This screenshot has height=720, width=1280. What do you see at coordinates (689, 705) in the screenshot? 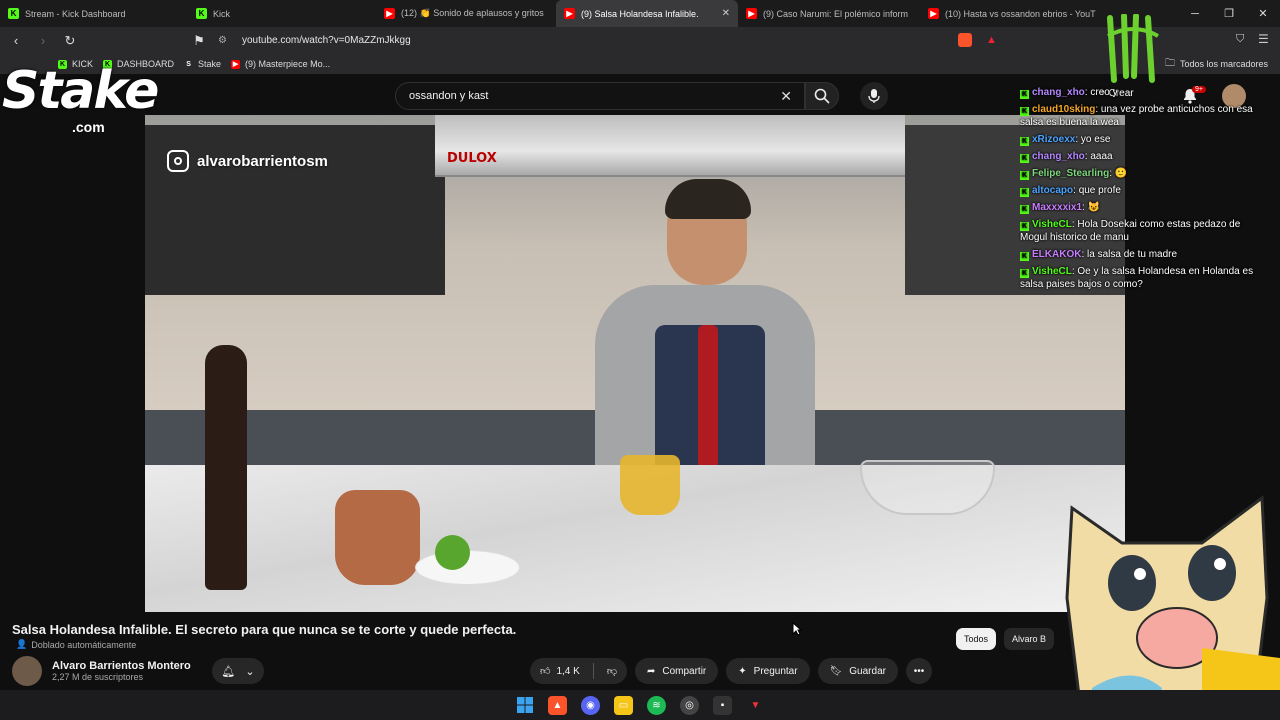
I see `obs-icon: ◎` at bounding box center [689, 705].